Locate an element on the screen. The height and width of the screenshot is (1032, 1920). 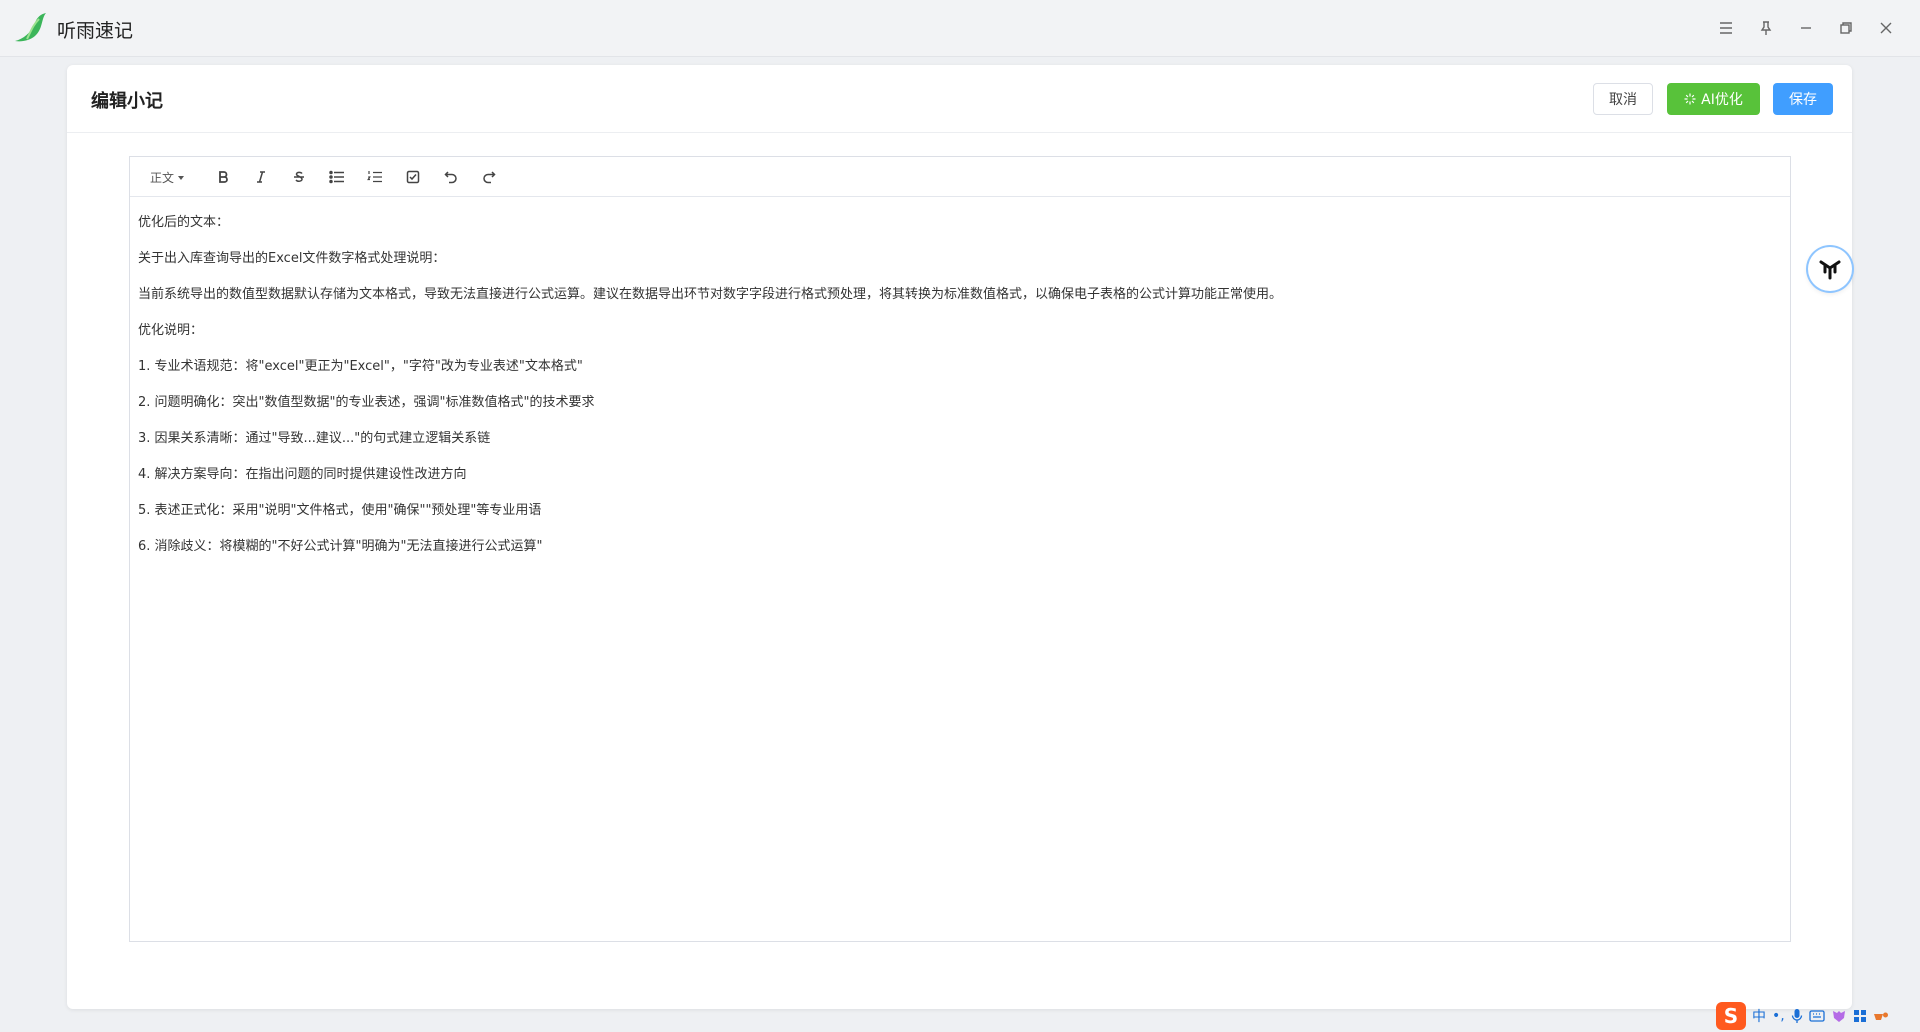
editor-line: 优化后的文本： is located at coordinates (184, 222).